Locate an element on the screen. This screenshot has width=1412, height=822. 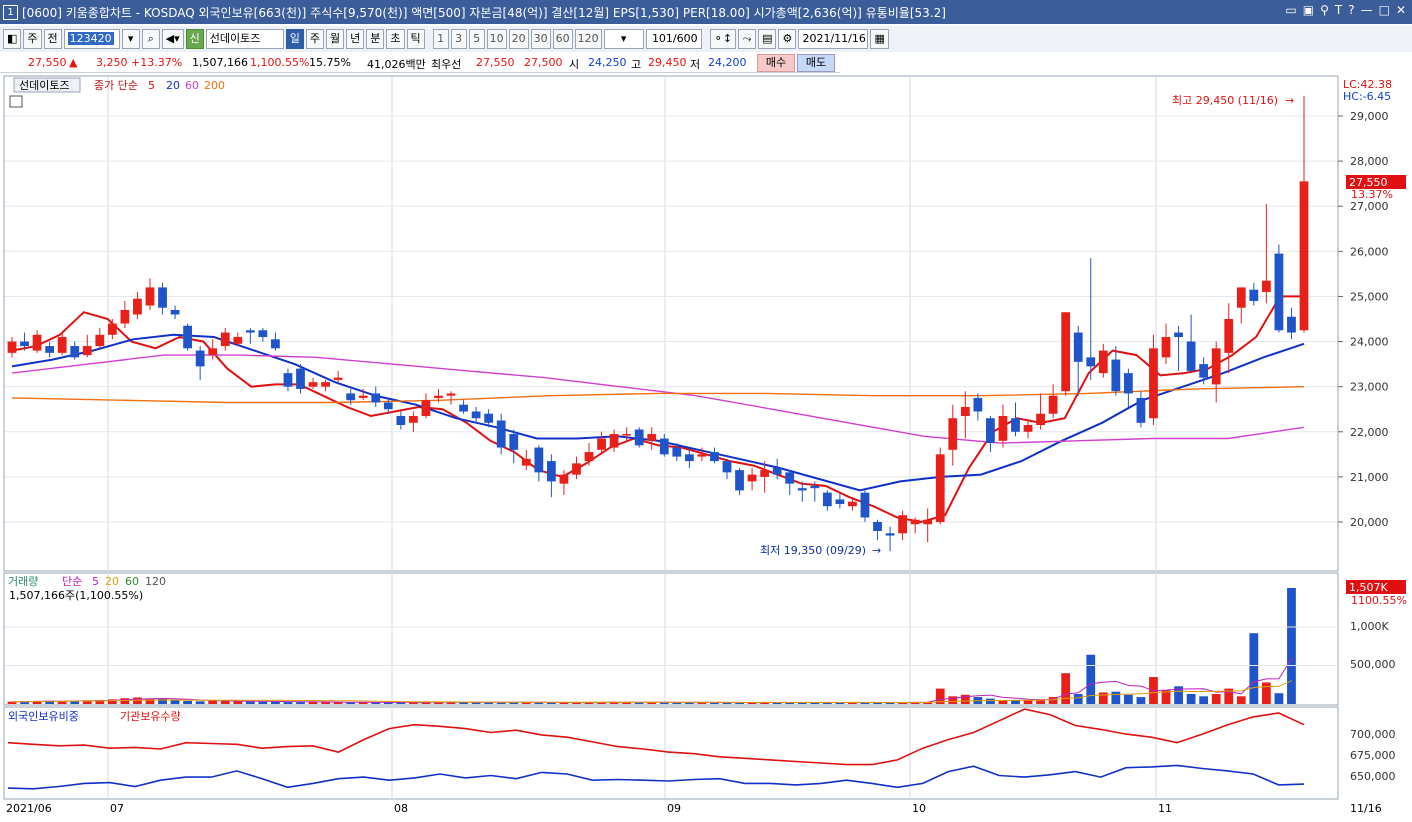
search-icon: ⌕ is located at coordinates (150, 39).